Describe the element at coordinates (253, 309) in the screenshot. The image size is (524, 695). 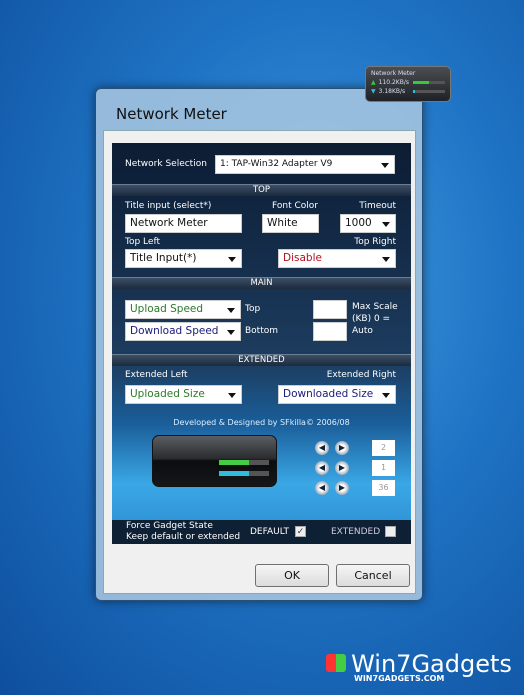
I see `main-top-label: Top` at that location.